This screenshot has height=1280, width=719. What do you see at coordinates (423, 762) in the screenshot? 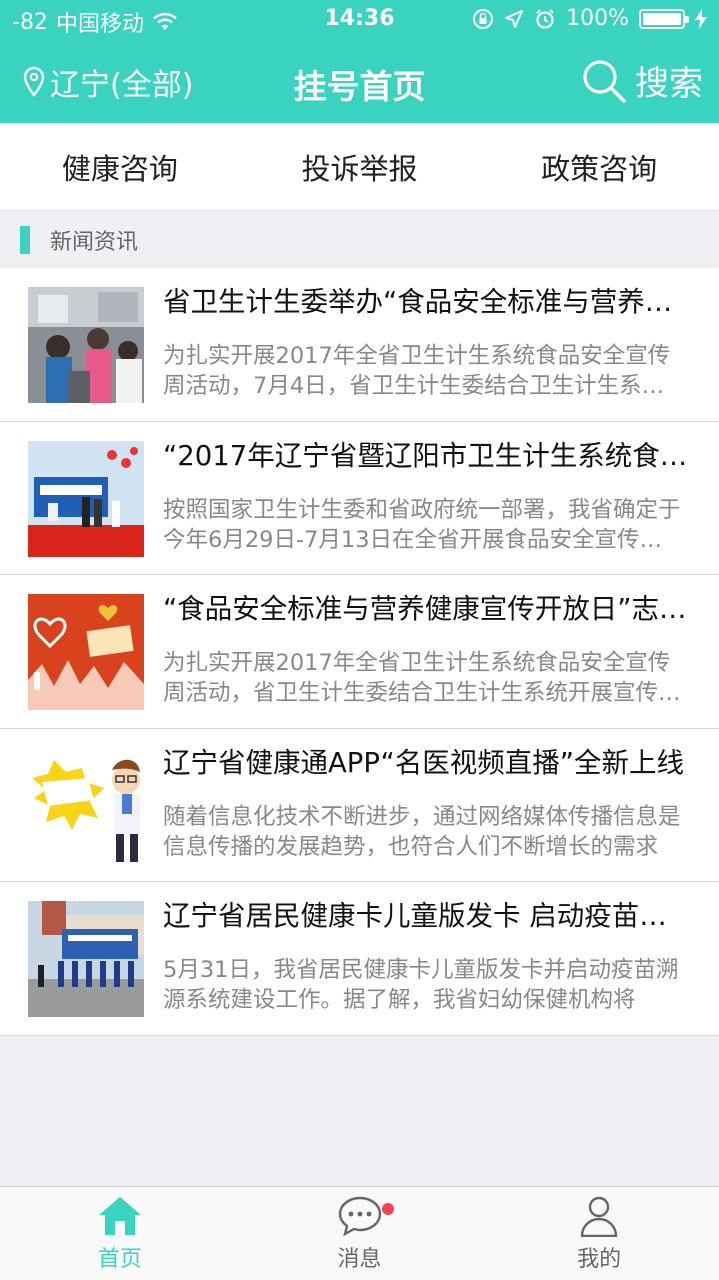
I see `news-title: 辽宁省健康通APP“名医视频直播”全新上线` at bounding box center [423, 762].